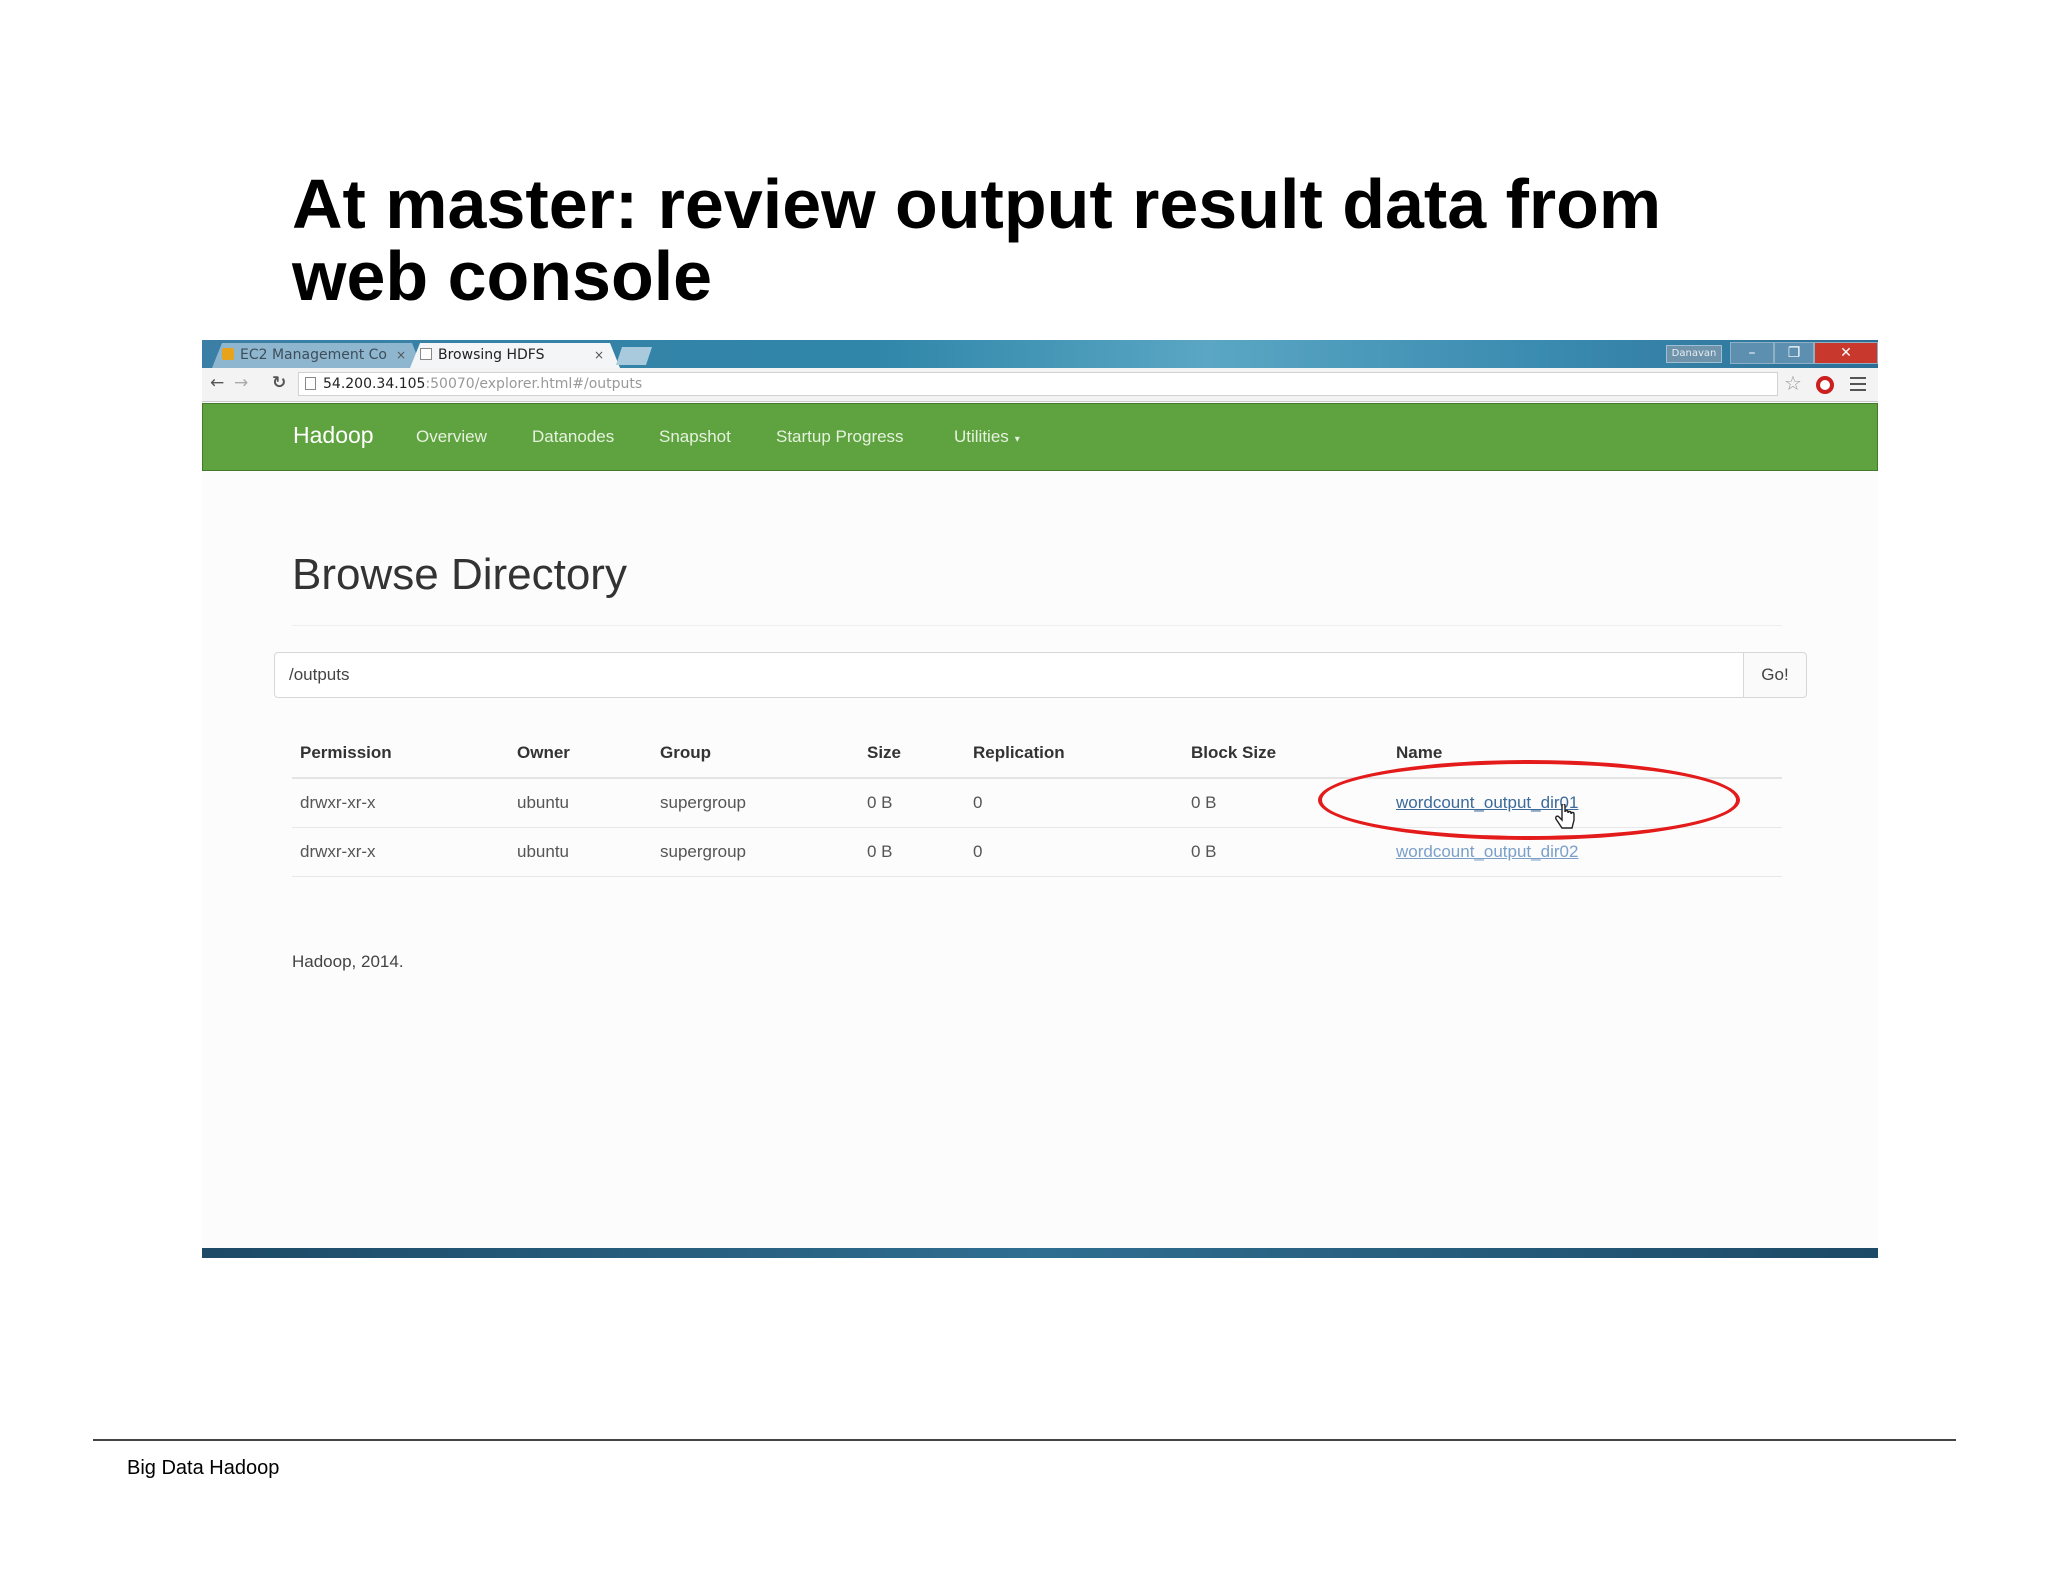 This screenshot has height=1582, width=2048. What do you see at coordinates (1040, 1253) in the screenshot?
I see `os-taskbar` at bounding box center [1040, 1253].